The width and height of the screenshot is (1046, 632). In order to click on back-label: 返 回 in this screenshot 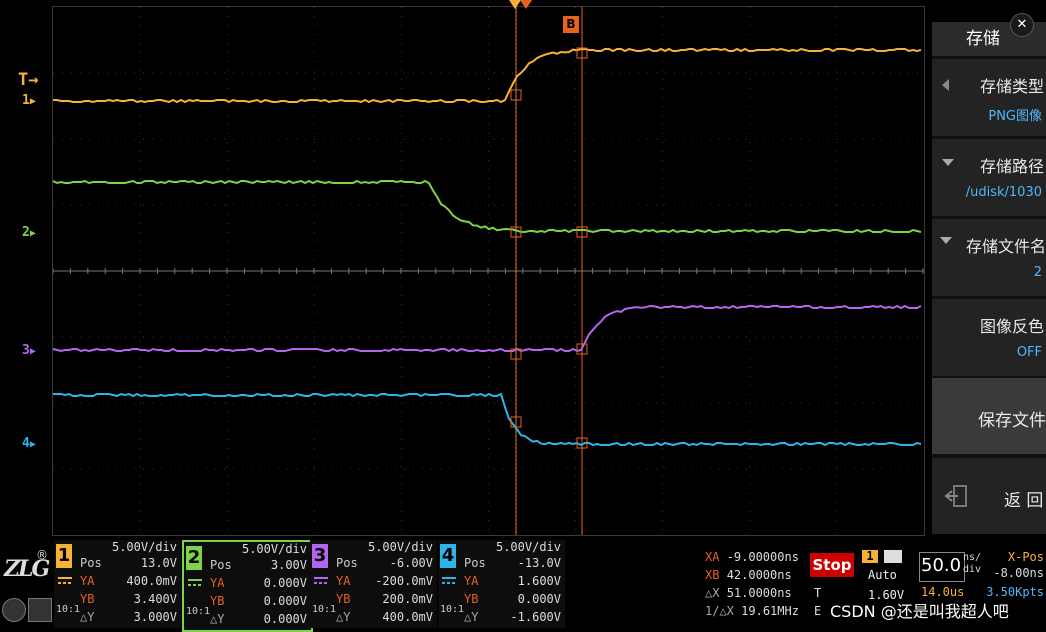, I will do `click(1024, 501)`.